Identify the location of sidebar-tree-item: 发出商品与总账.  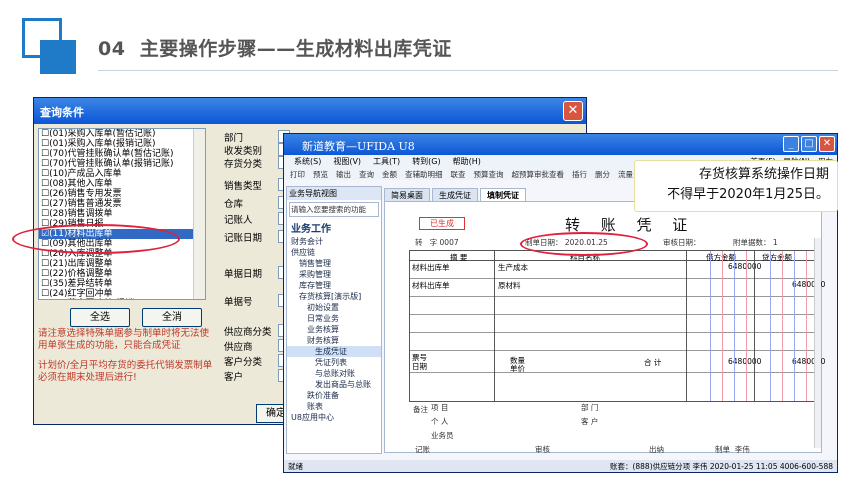
(334, 384).